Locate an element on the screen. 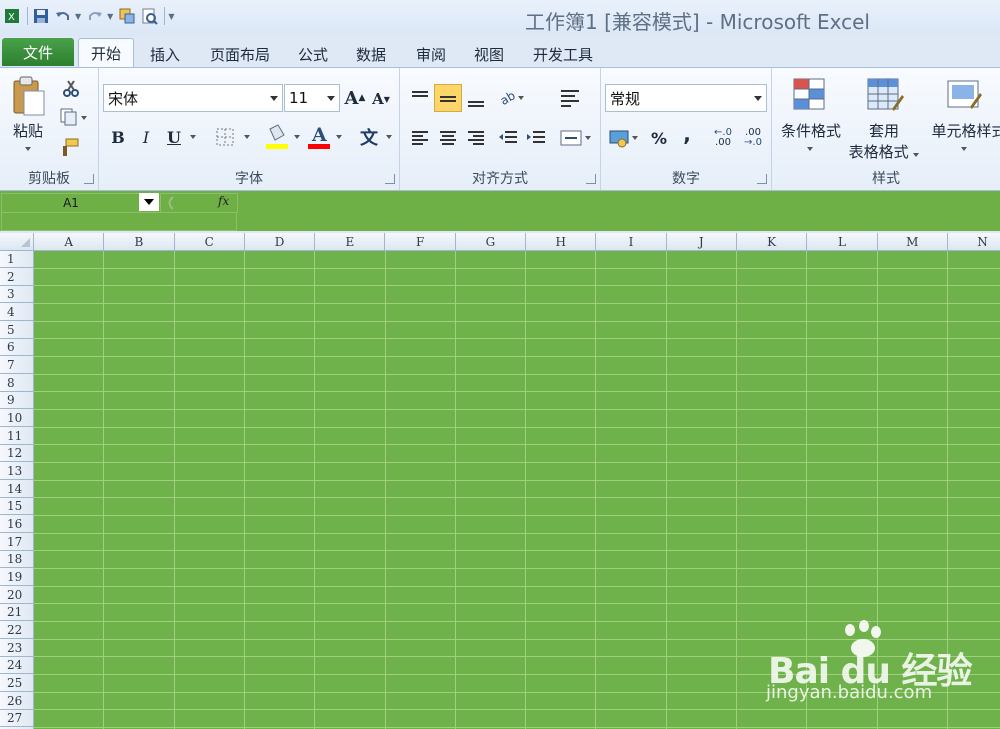 This screenshot has height=729, width=1000. tab-view: 视图 is located at coordinates (489, 54).